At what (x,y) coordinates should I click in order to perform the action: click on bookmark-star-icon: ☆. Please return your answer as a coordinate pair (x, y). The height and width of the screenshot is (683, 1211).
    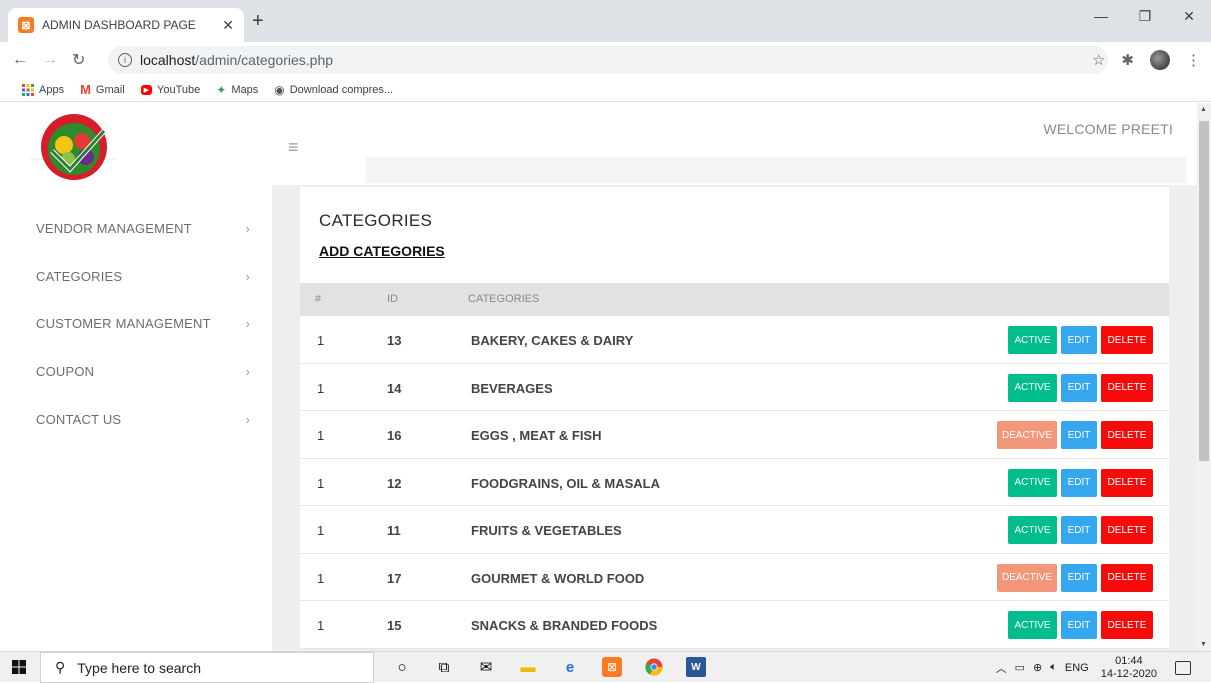
    Looking at the image, I should click on (1098, 60).